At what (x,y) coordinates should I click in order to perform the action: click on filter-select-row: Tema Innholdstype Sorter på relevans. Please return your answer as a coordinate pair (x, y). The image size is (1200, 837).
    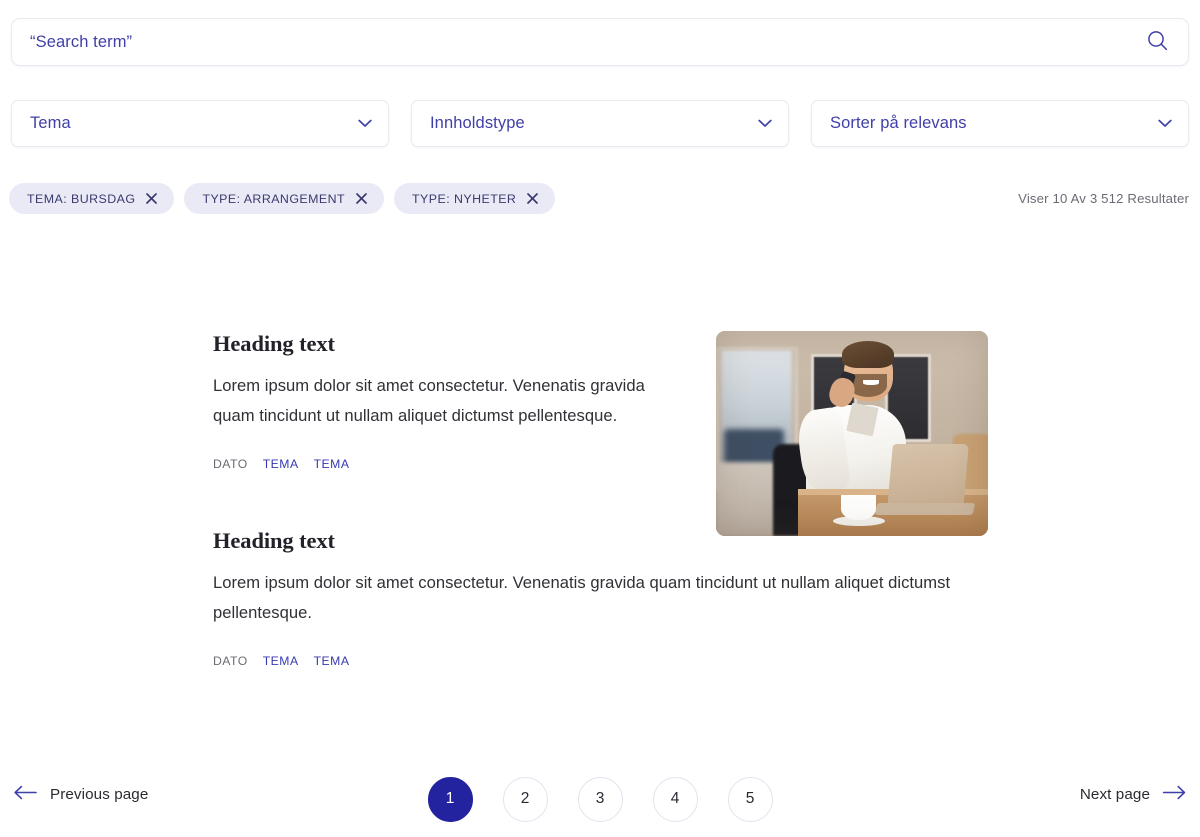
    Looking at the image, I should click on (600, 123).